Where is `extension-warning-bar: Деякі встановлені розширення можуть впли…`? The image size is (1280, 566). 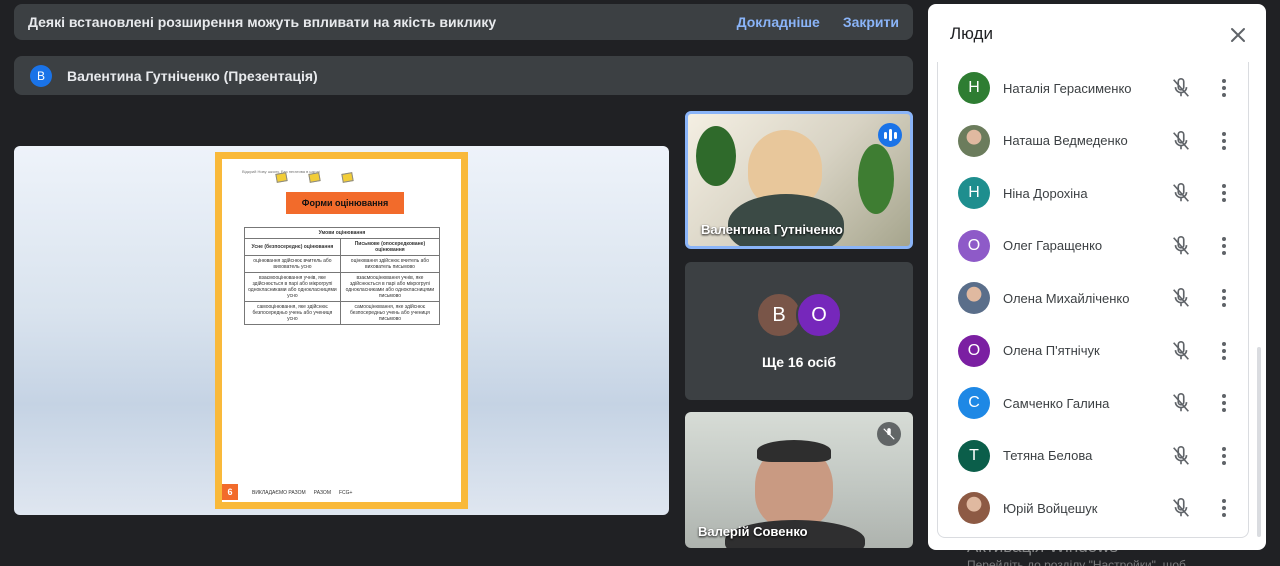 extension-warning-bar: Деякі встановлені розширення можуть впли… is located at coordinates (463, 22).